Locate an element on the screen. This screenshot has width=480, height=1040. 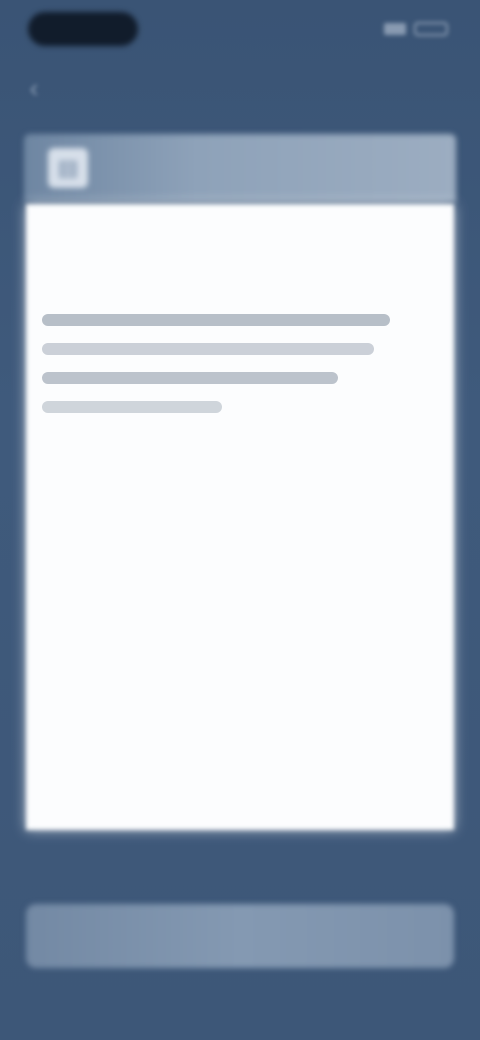
status-indicators is located at coordinates (403, 29).